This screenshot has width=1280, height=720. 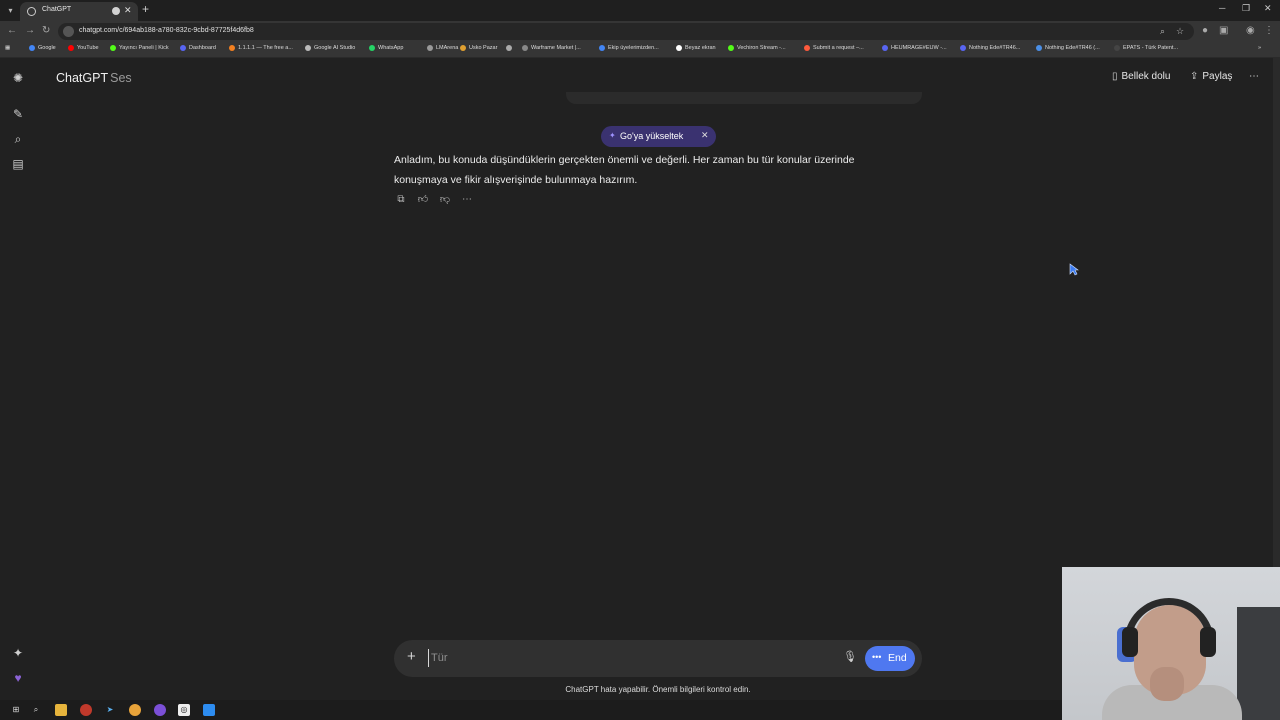 What do you see at coordinates (890, 658) in the screenshot?
I see `end-voice-button: ••• End` at bounding box center [890, 658].